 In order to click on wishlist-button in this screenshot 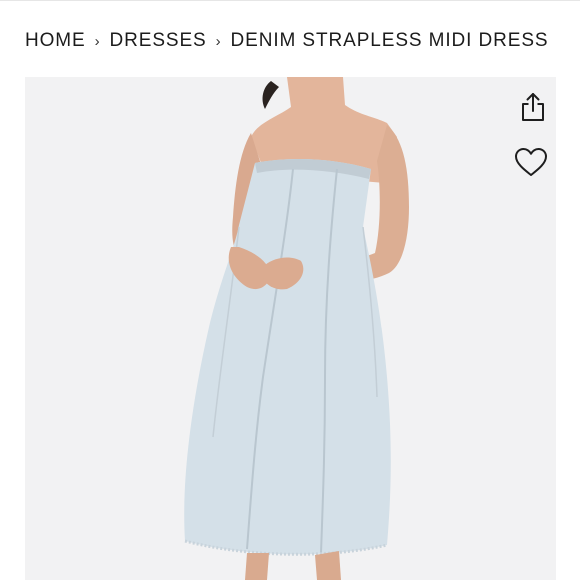, I will do `click(531, 162)`.